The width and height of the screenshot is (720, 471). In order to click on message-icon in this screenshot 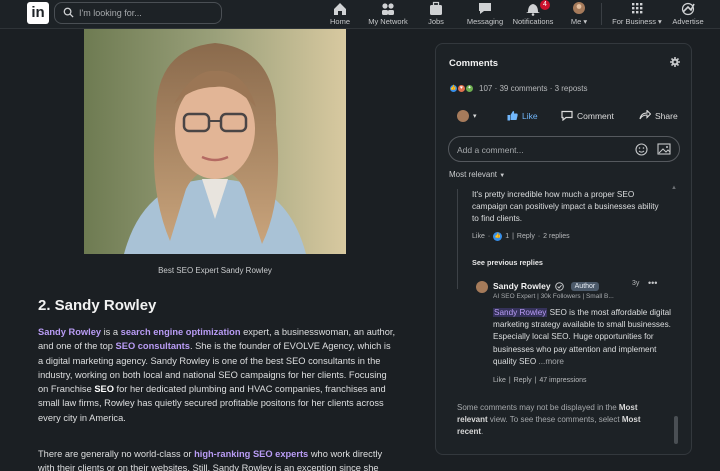, I will do `click(485, 8)`.